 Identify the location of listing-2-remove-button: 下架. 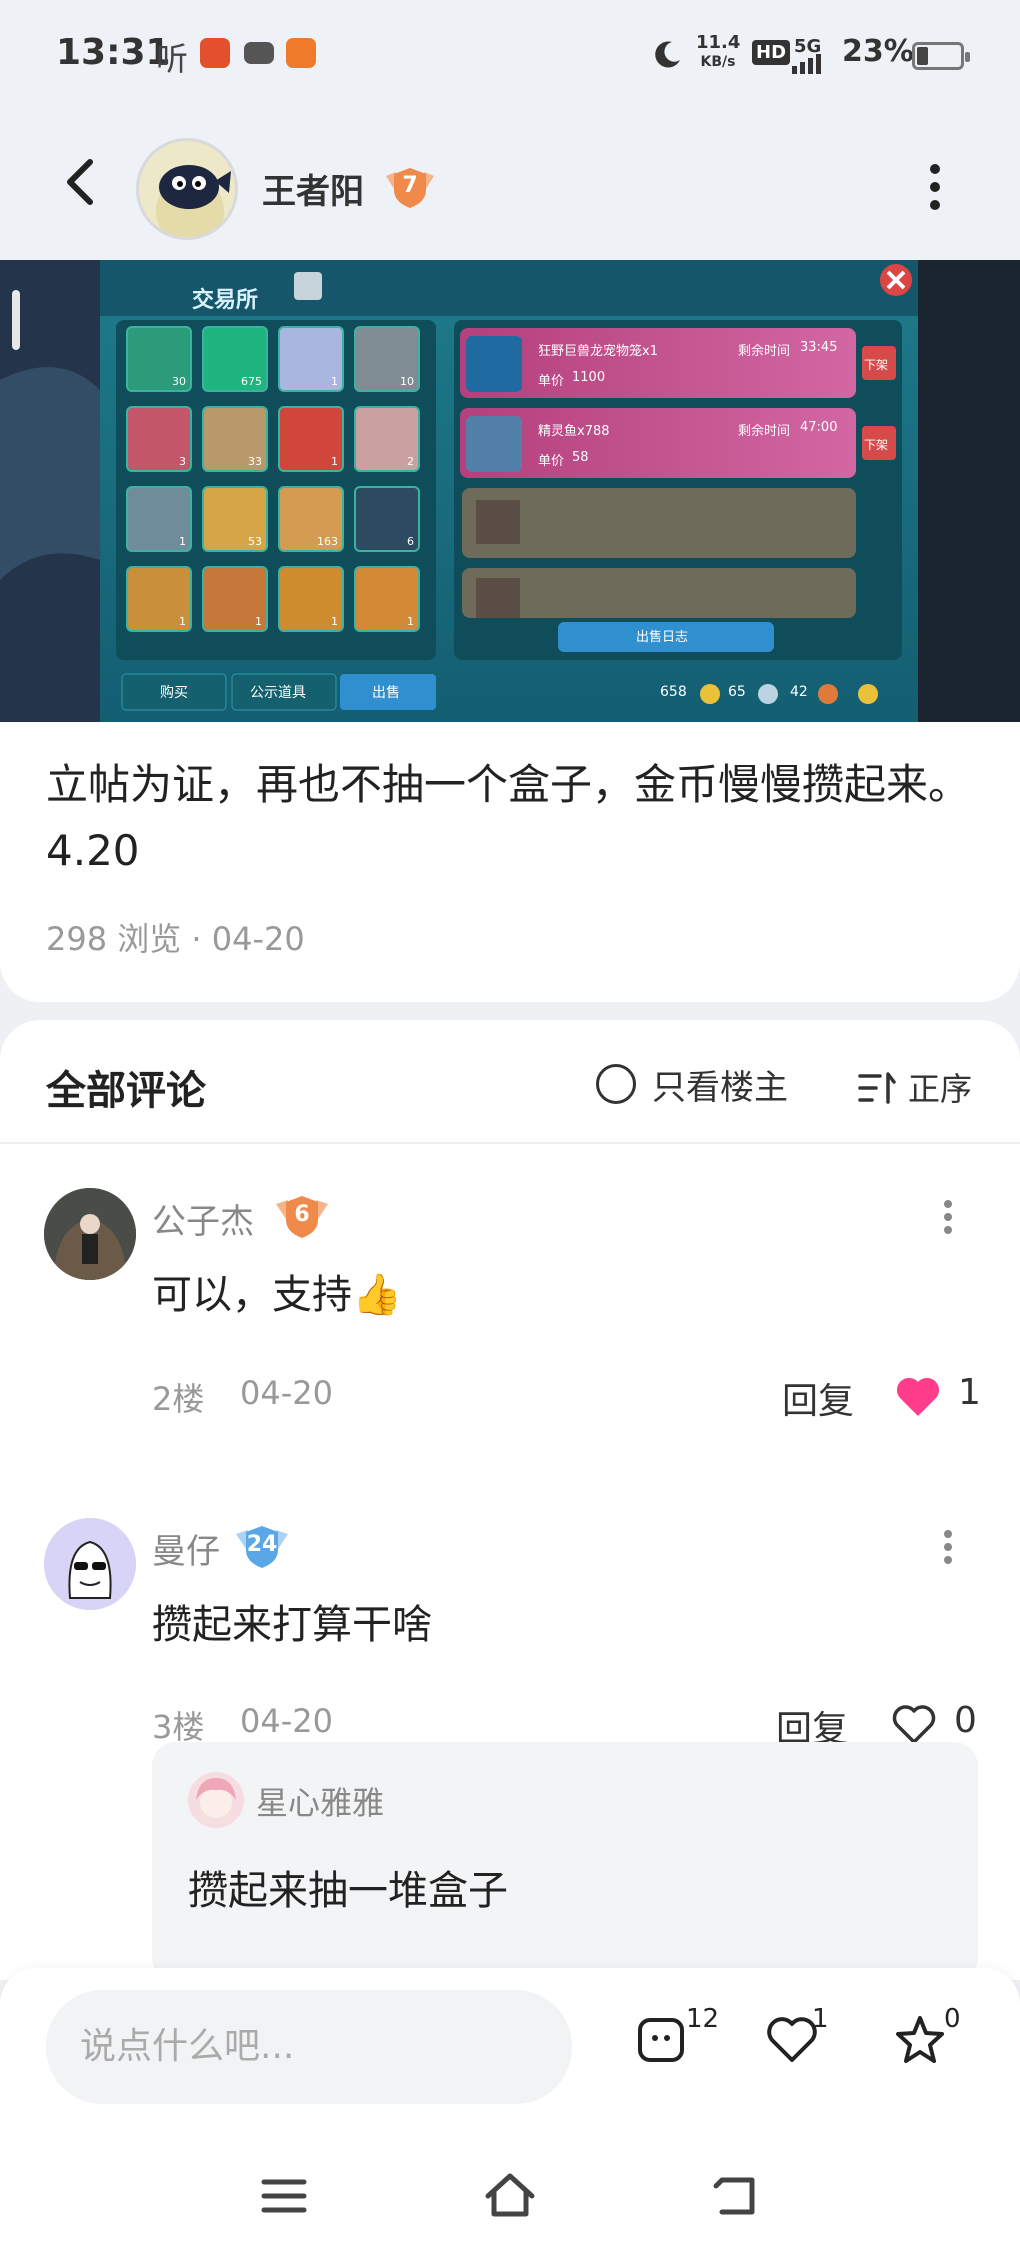
(876, 445).